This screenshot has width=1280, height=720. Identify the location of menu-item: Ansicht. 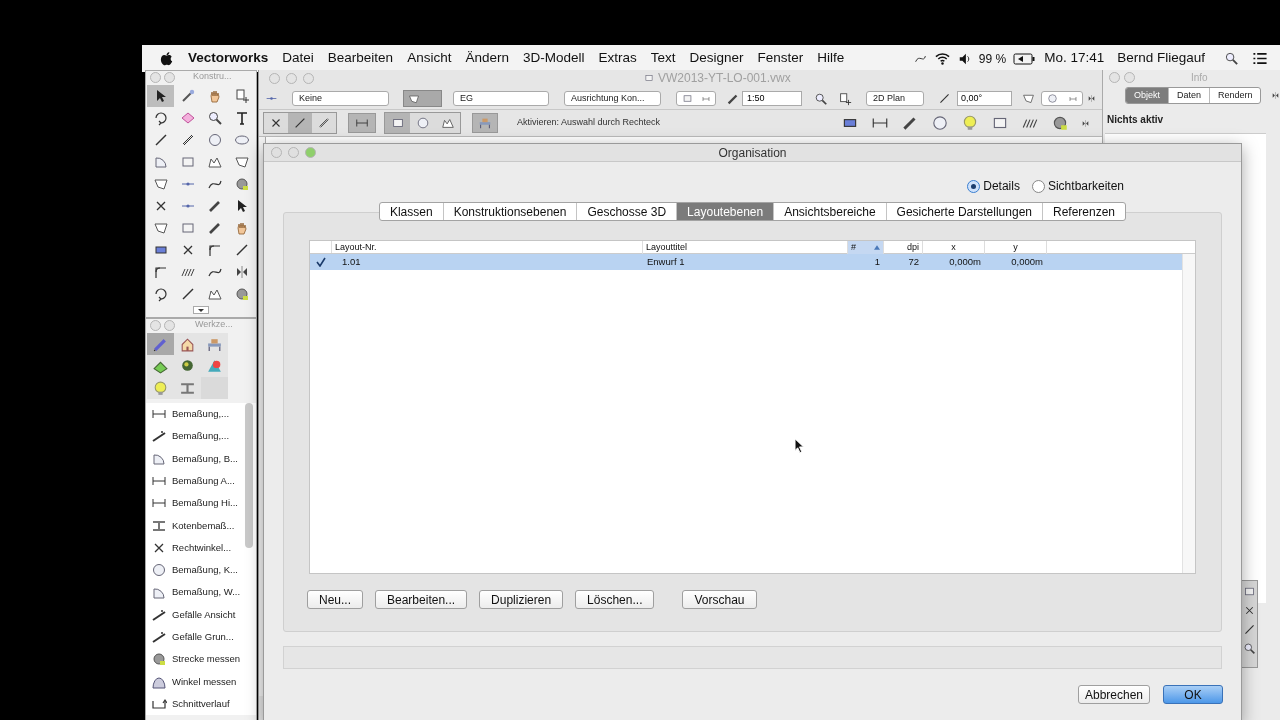
(429, 58).